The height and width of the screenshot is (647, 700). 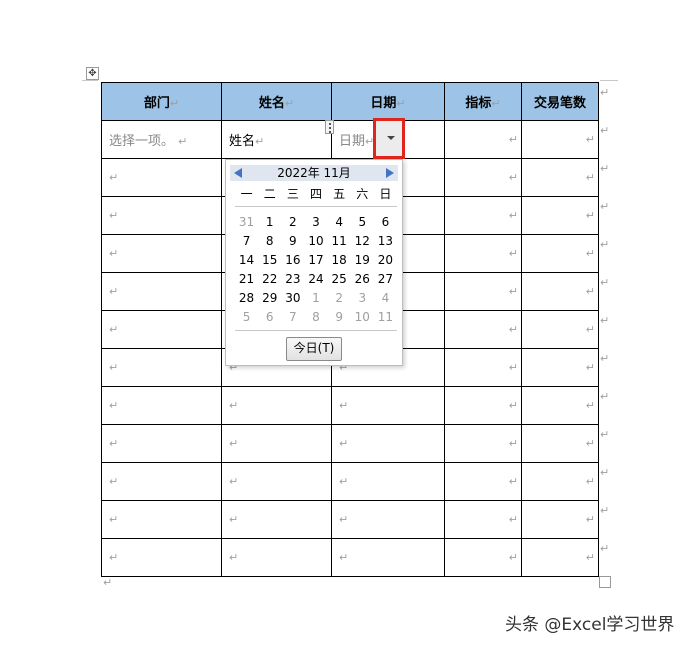 I want to click on table-resize-handle, so click(x=605, y=582).